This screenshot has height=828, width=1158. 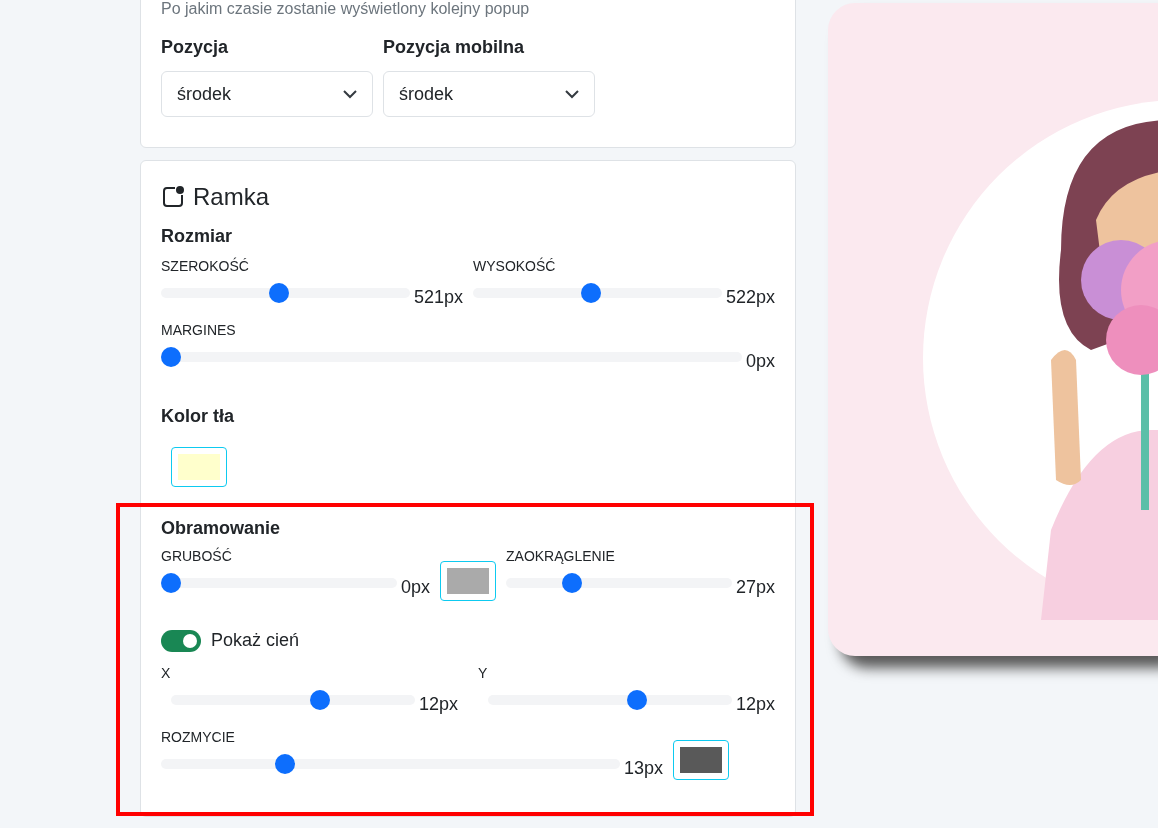 What do you see at coordinates (438, 297) in the screenshot?
I see `slider-value: 521px` at bounding box center [438, 297].